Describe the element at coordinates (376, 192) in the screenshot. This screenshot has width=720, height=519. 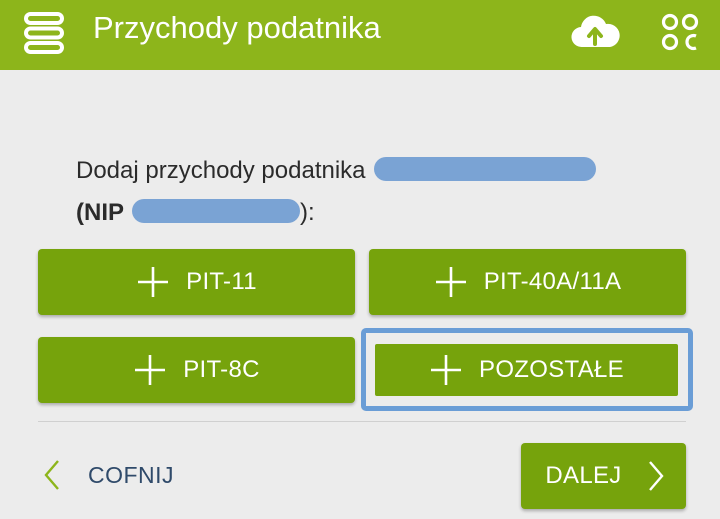
I see `instruction-text: Dodaj przychody podatnika (NIP):` at that location.